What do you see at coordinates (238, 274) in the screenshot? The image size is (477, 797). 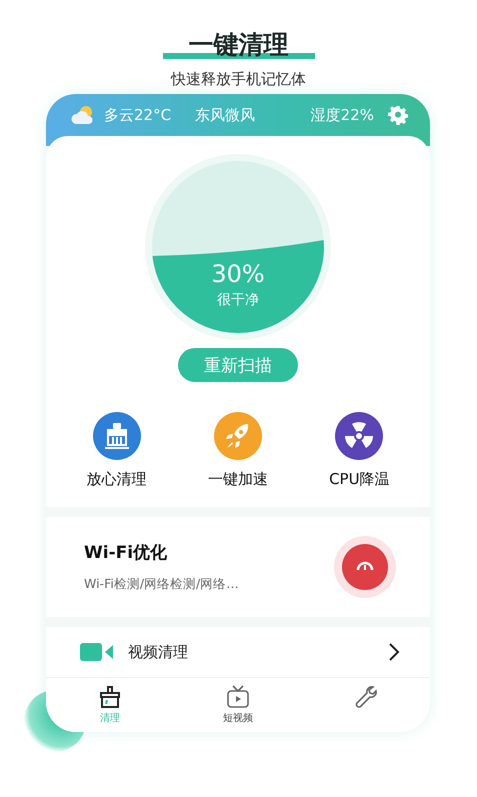 I see `gauge-percent: 30%` at bounding box center [238, 274].